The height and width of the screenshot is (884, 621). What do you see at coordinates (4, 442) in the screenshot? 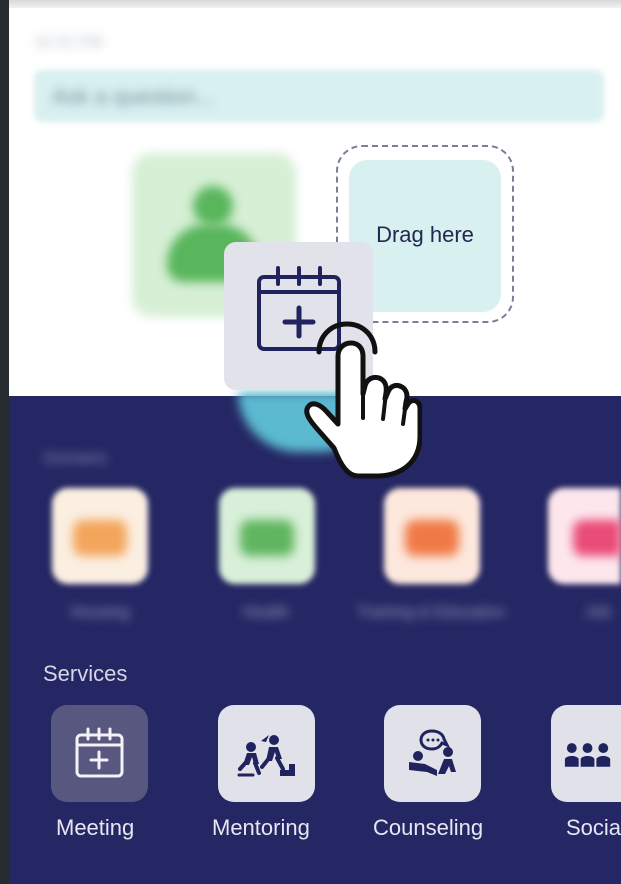
I see `device-bezel` at bounding box center [4, 442].